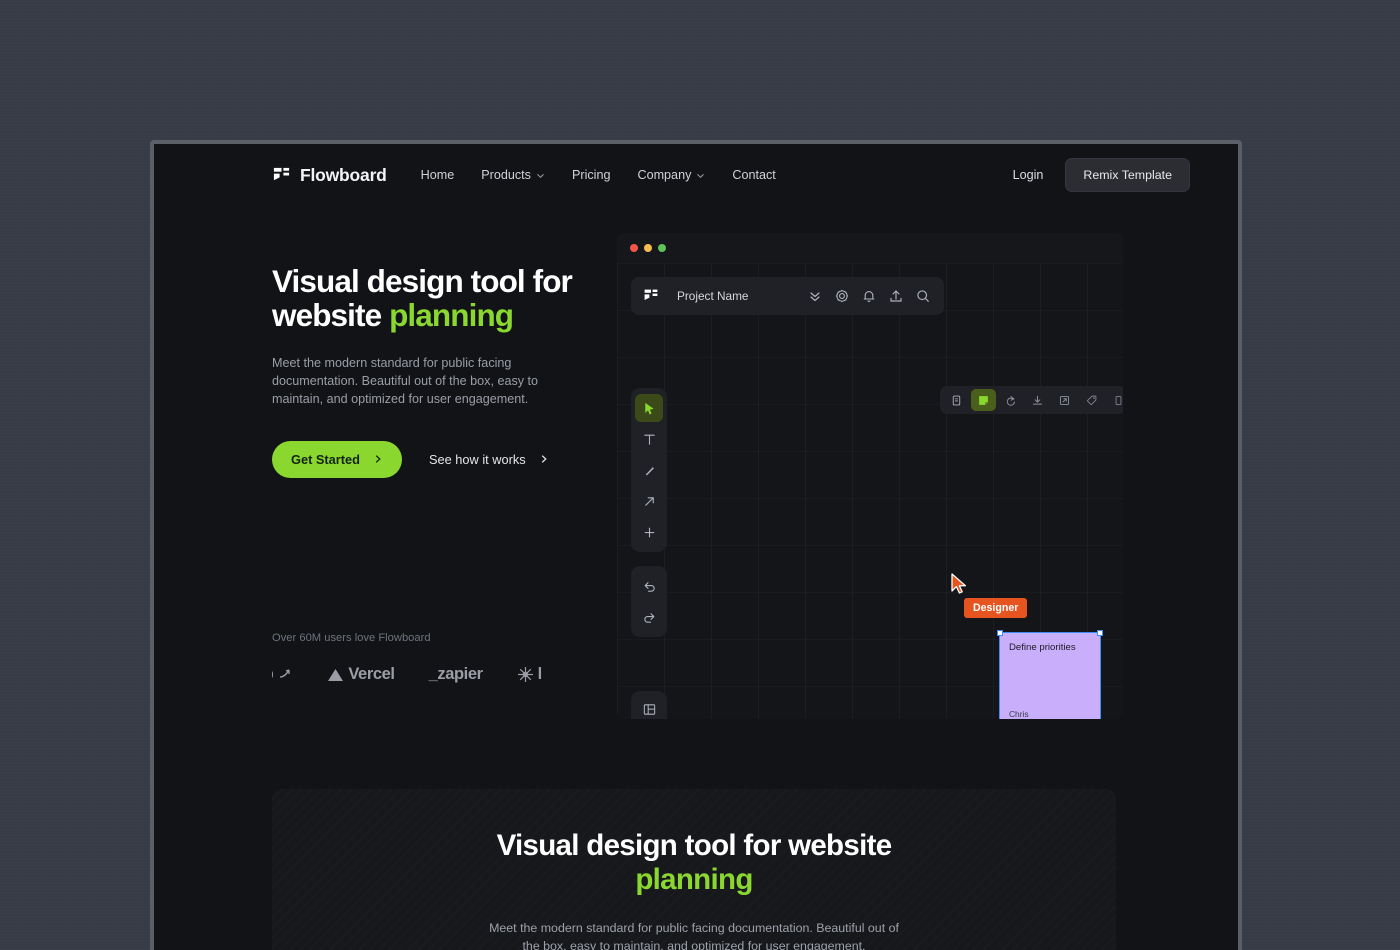 Image resolution: width=1400 pixels, height=950 pixels. I want to click on download-icon, so click(1037, 400).